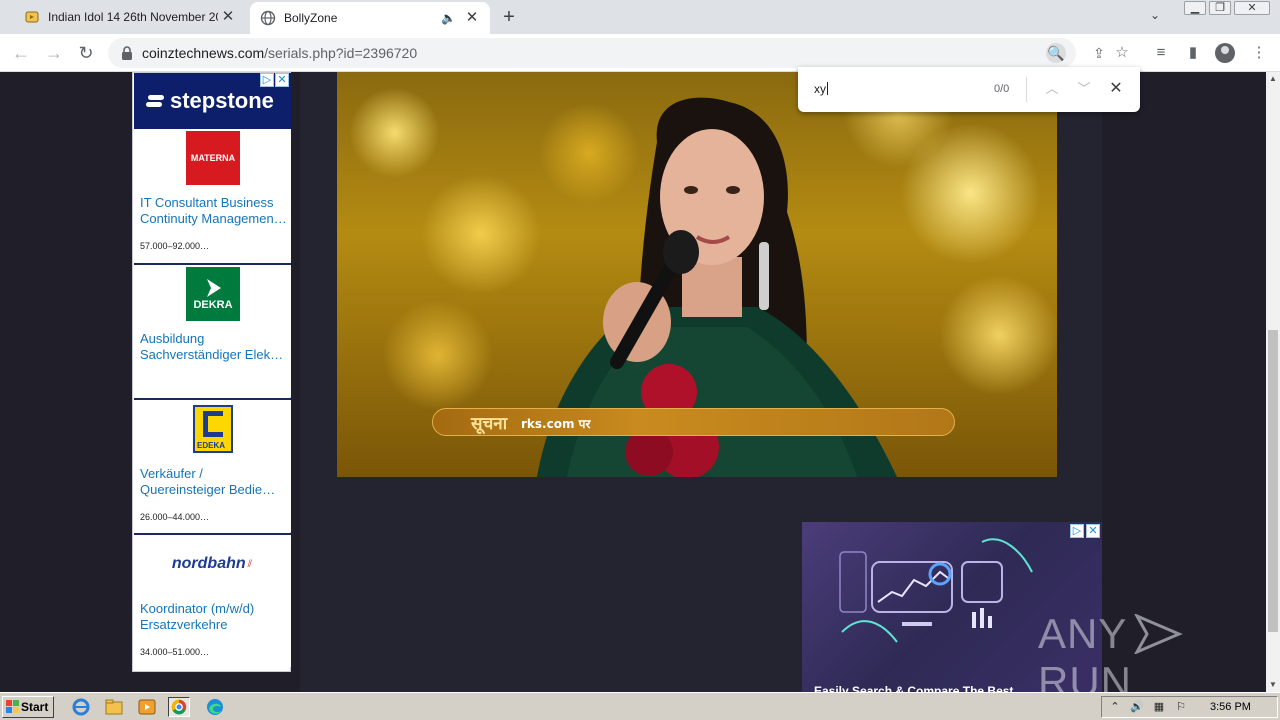 Image resolution: width=1280 pixels, height=720 pixels. What do you see at coordinates (211, 445) in the screenshot?
I see `logo-text: EDEKA` at bounding box center [211, 445].